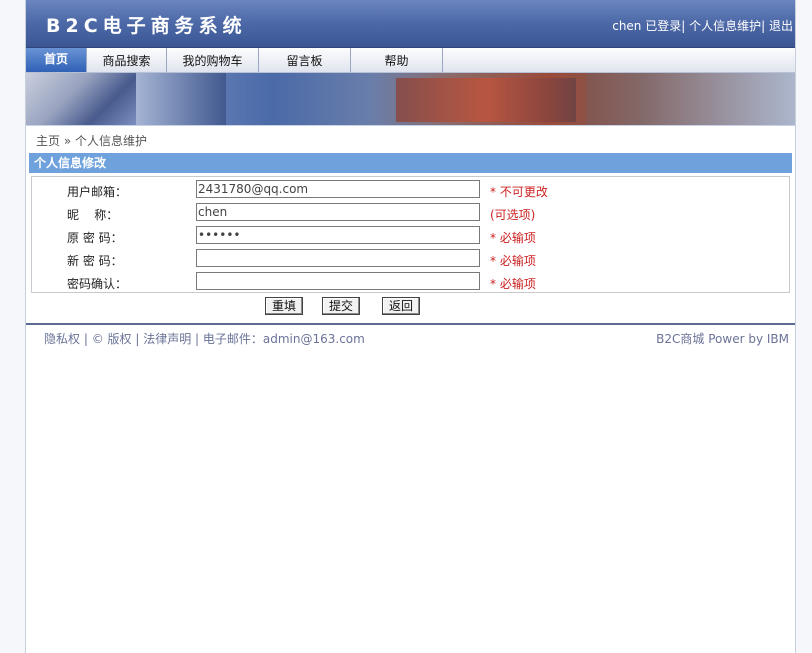 The image size is (812, 653). What do you see at coordinates (519, 192) in the screenshot?
I see `email-hint: * 不可更改` at bounding box center [519, 192].